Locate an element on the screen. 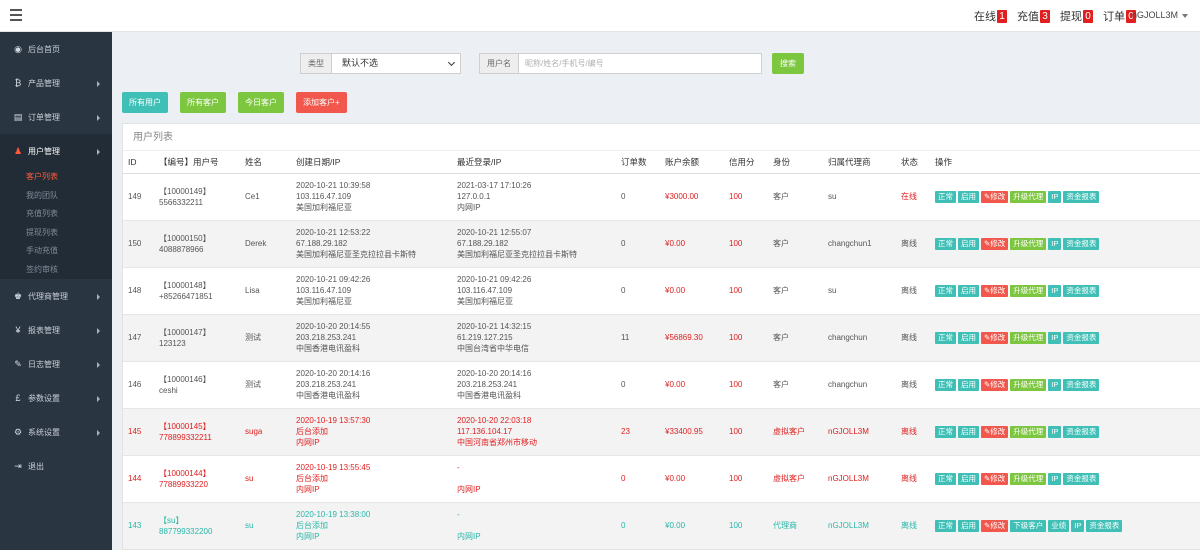 This screenshot has width=1200, height=550. cell-last-login: - 内网IP is located at coordinates (534, 479).